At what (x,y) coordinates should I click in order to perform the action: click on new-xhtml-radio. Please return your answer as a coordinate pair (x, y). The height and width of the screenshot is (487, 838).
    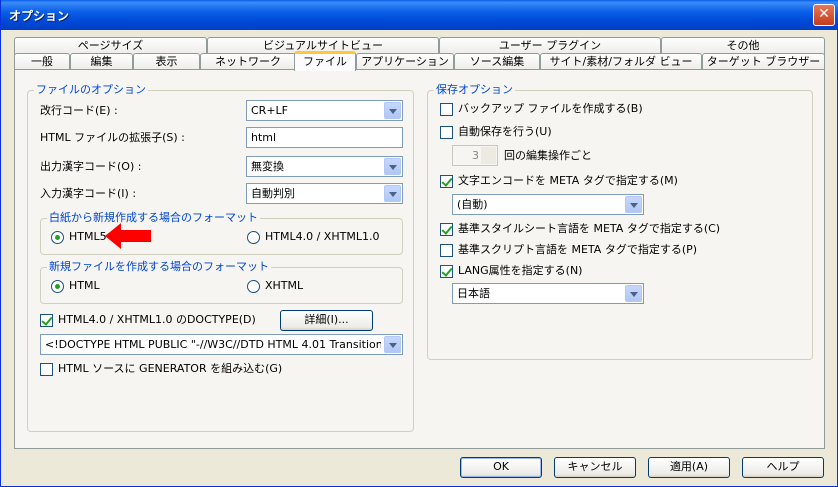
    Looking at the image, I should click on (253, 286).